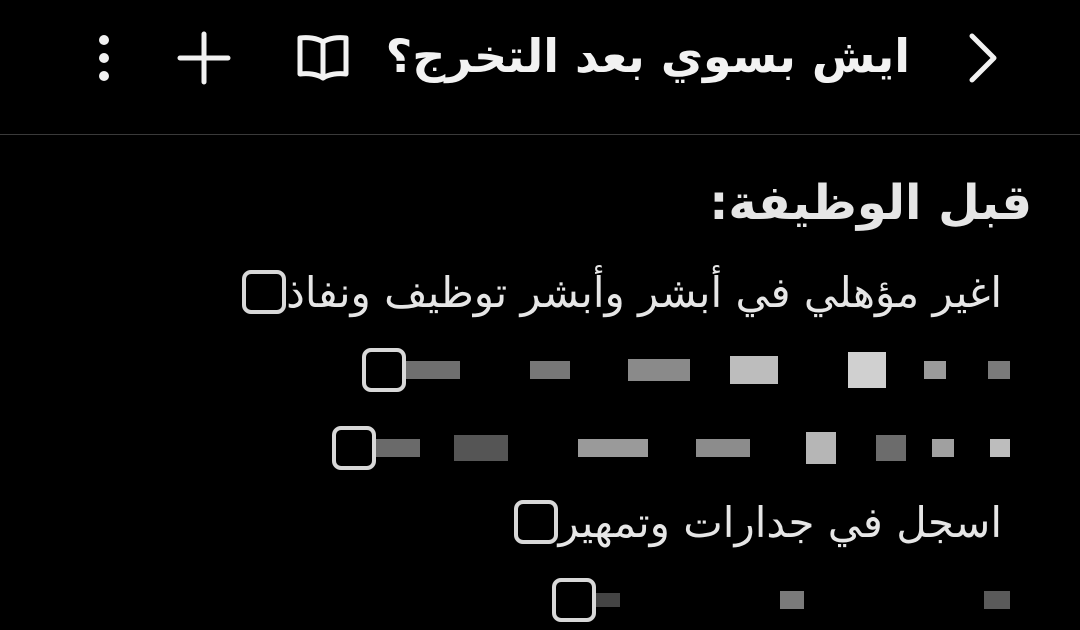  I want to click on checklist-item-text: اسجل في جدارات وتمهير, so click(780, 522).